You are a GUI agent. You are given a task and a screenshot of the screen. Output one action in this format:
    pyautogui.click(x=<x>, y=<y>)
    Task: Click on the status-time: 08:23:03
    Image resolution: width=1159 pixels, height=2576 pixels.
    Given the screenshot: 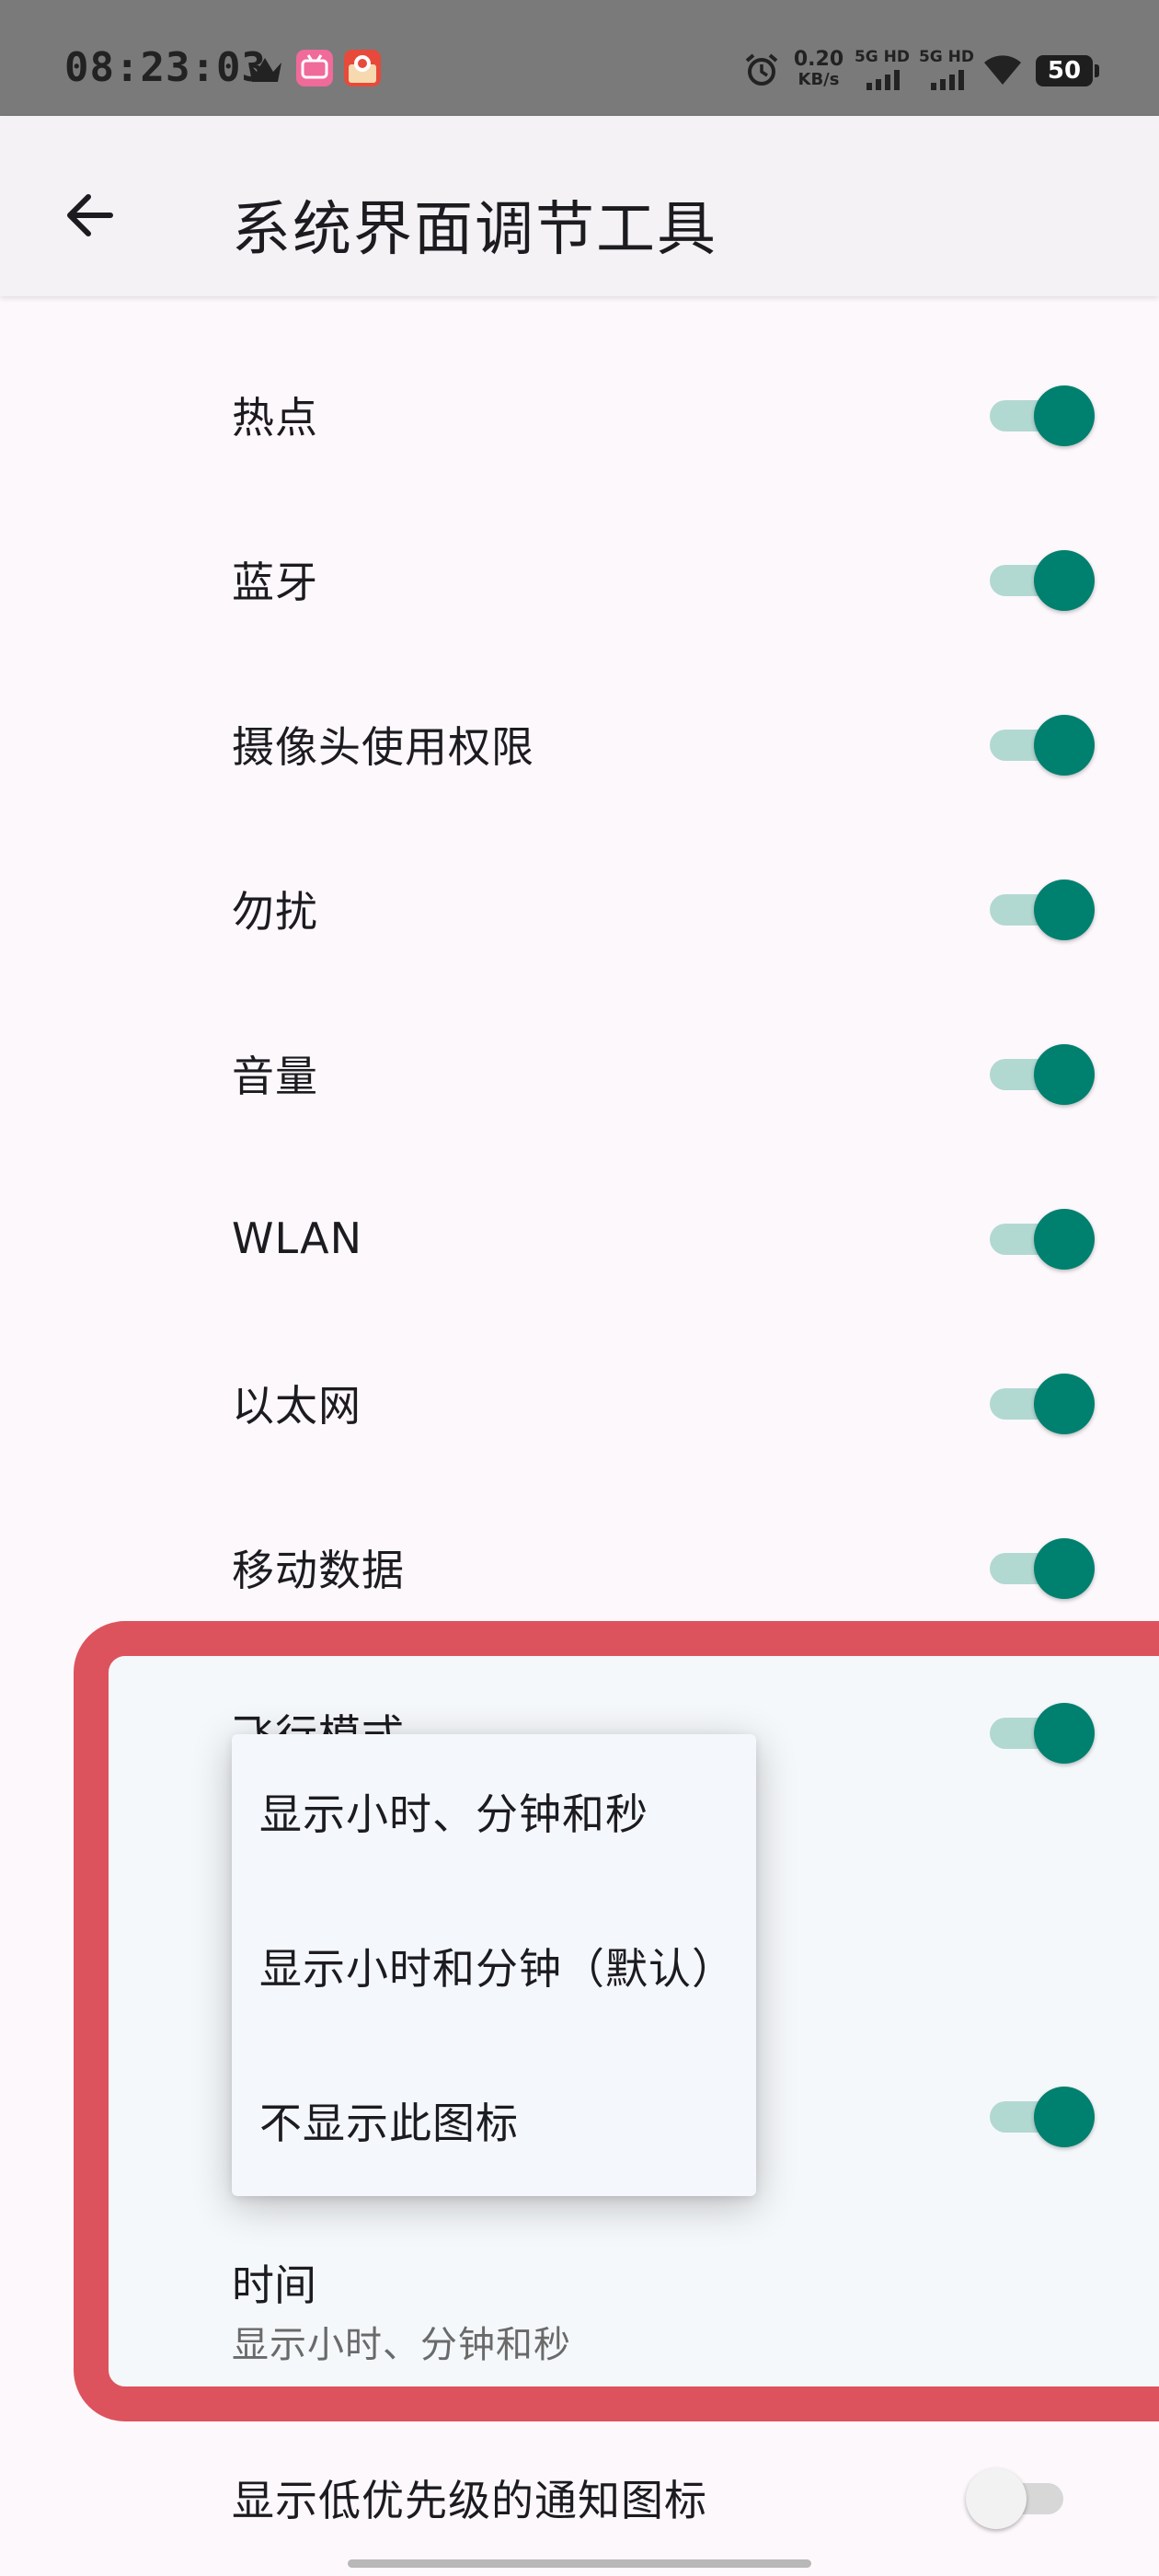 What is the action you would take?
    pyautogui.click(x=165, y=67)
    